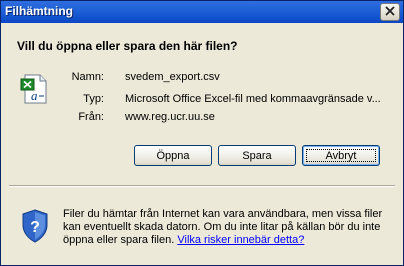 The width and height of the screenshot is (404, 266). I want to click on svg-text: a, so click(34, 95).